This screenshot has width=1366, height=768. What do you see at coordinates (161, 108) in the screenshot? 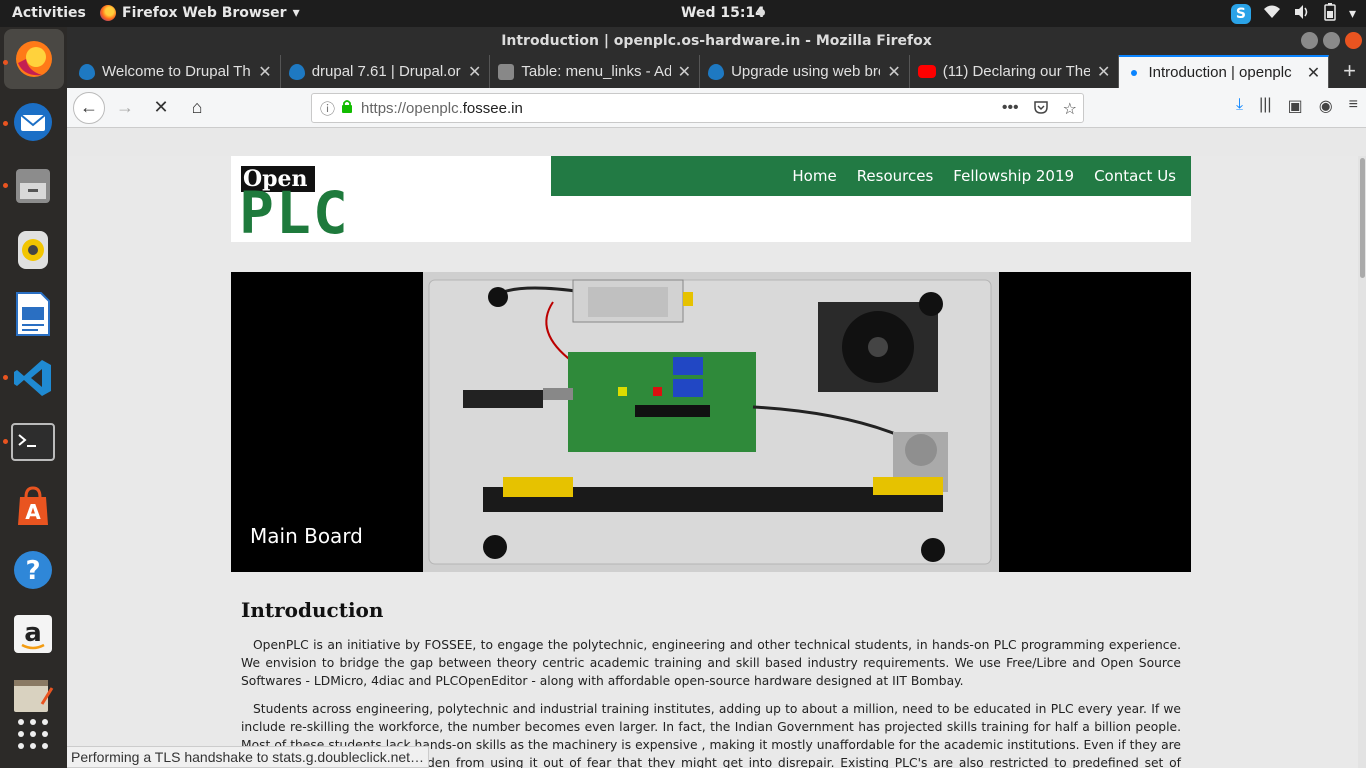
I see `stop-button: ✕` at bounding box center [161, 108].